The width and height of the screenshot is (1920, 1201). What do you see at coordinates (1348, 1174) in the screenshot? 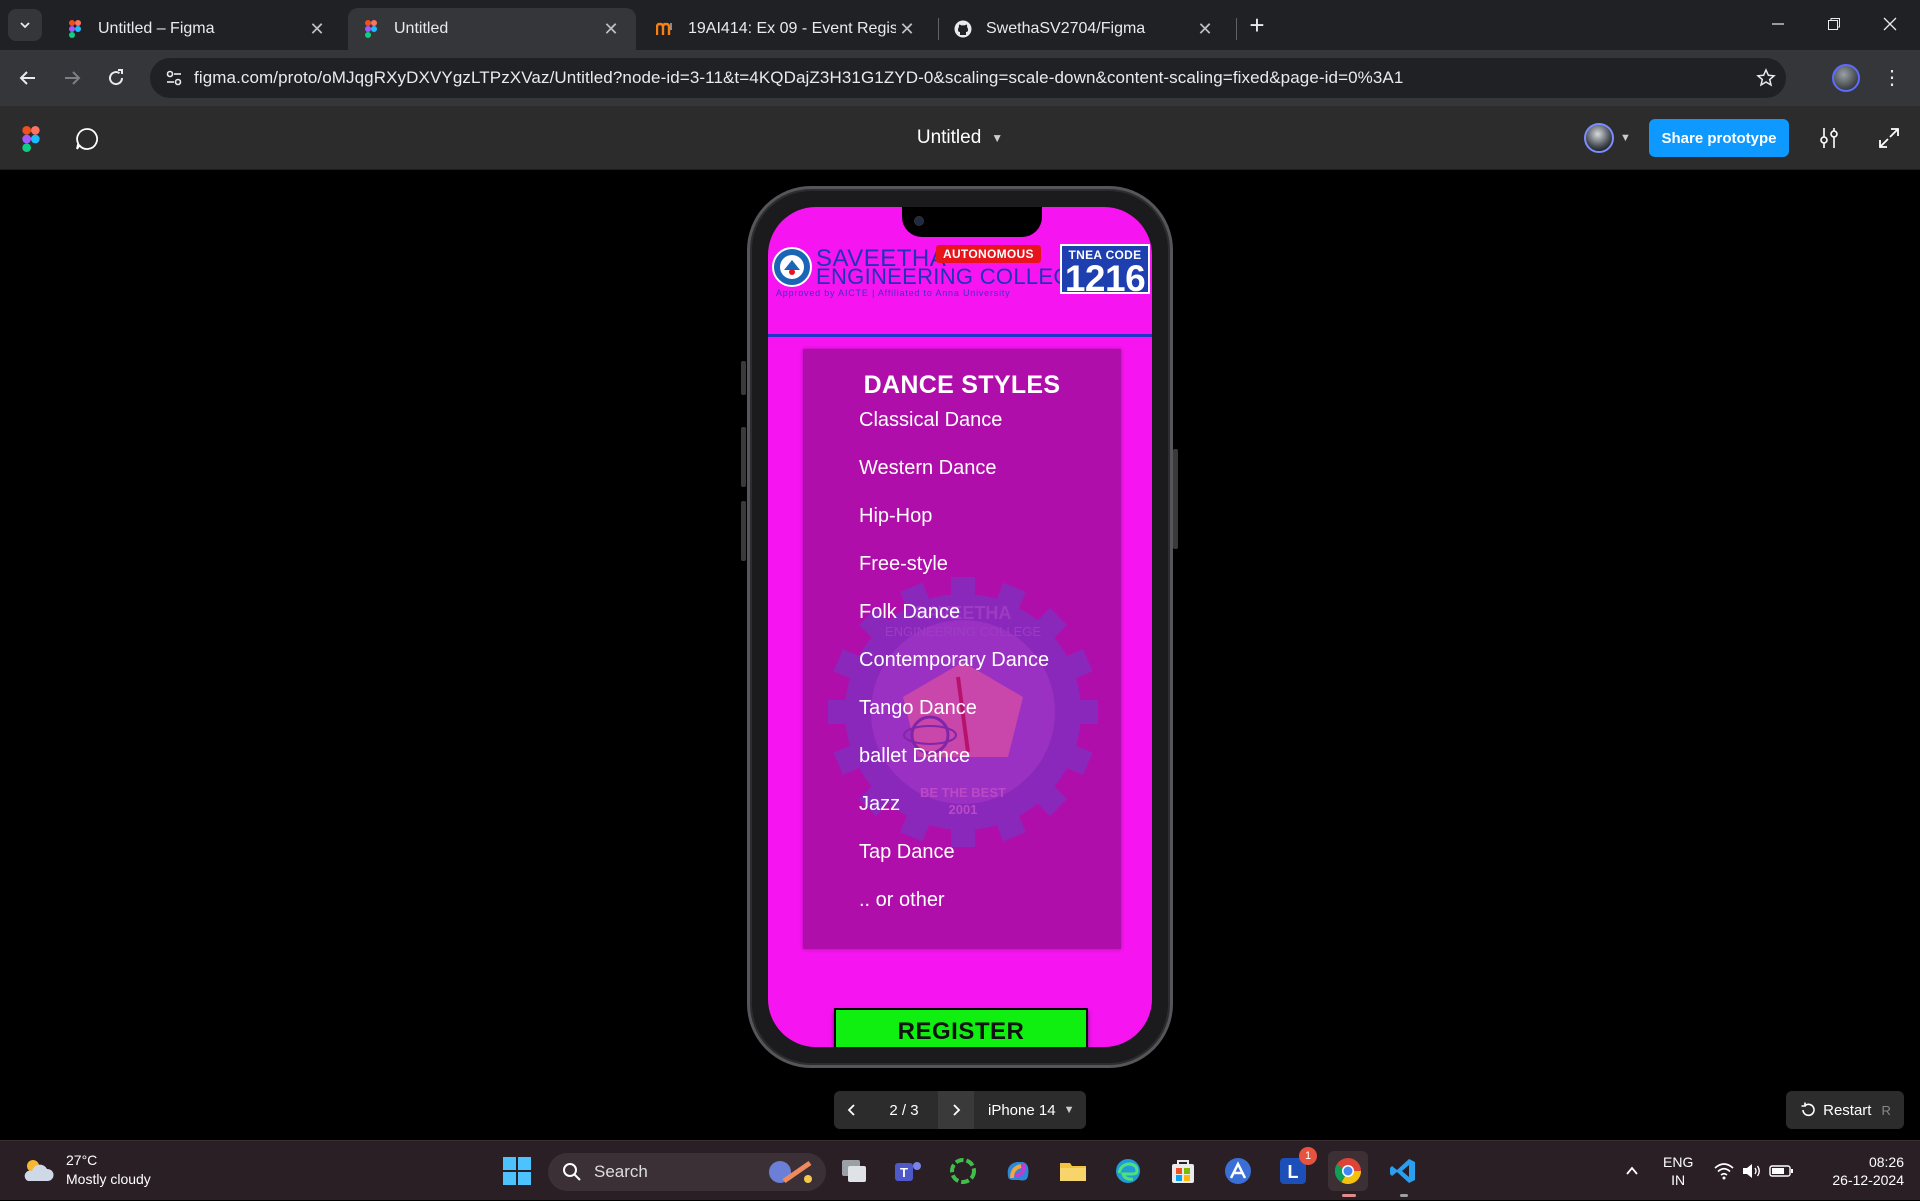
I see `chrome-icon` at bounding box center [1348, 1174].